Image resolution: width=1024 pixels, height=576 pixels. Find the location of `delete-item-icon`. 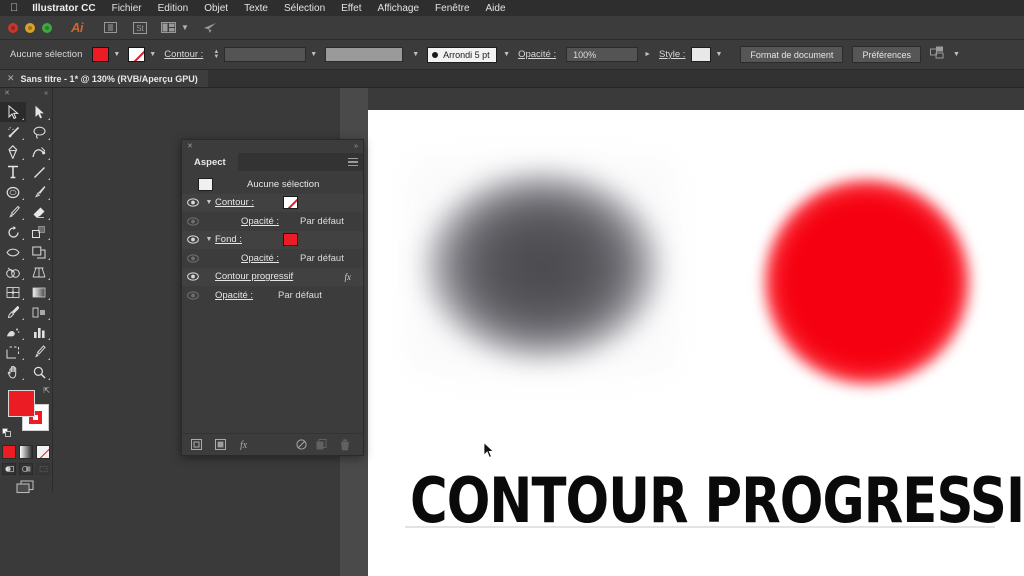

delete-item-icon is located at coordinates (345, 444).